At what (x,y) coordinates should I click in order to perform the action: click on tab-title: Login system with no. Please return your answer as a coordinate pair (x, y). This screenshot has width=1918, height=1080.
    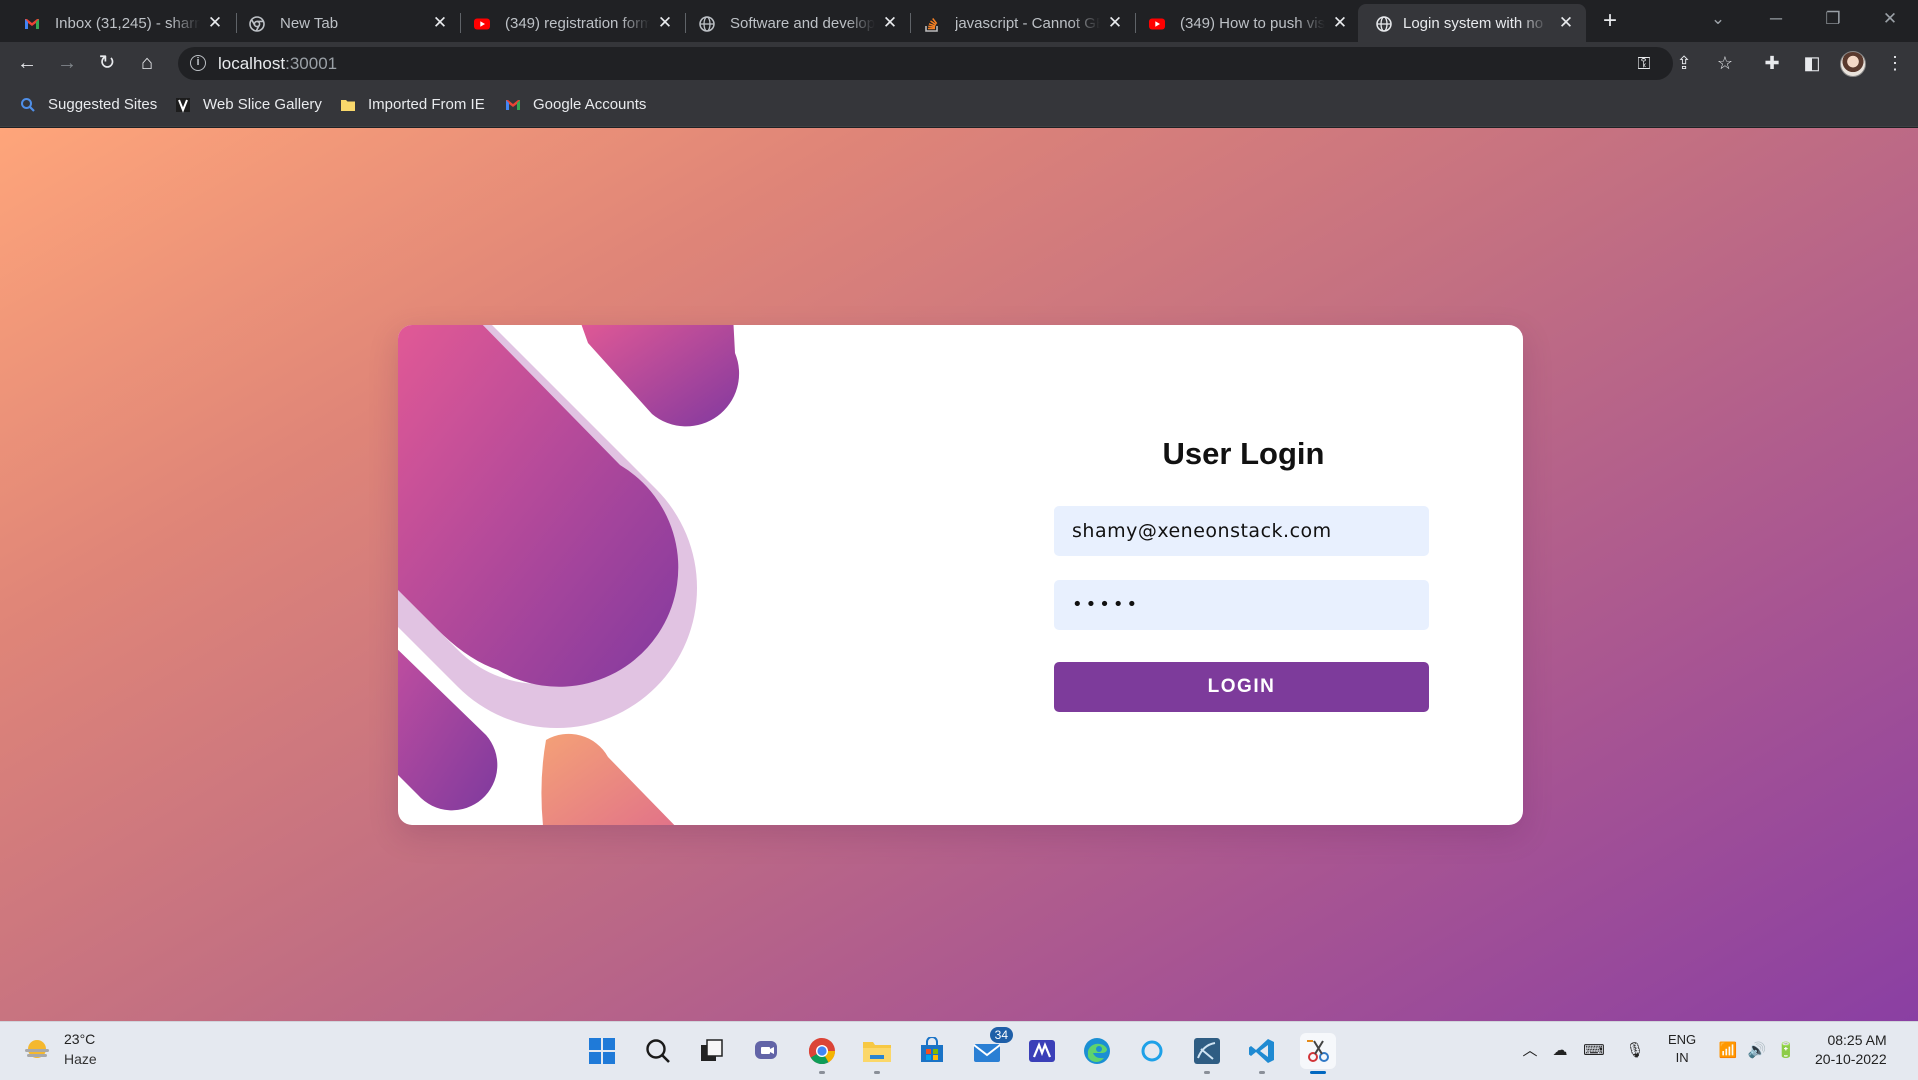
    Looking at the image, I should click on (1473, 23).